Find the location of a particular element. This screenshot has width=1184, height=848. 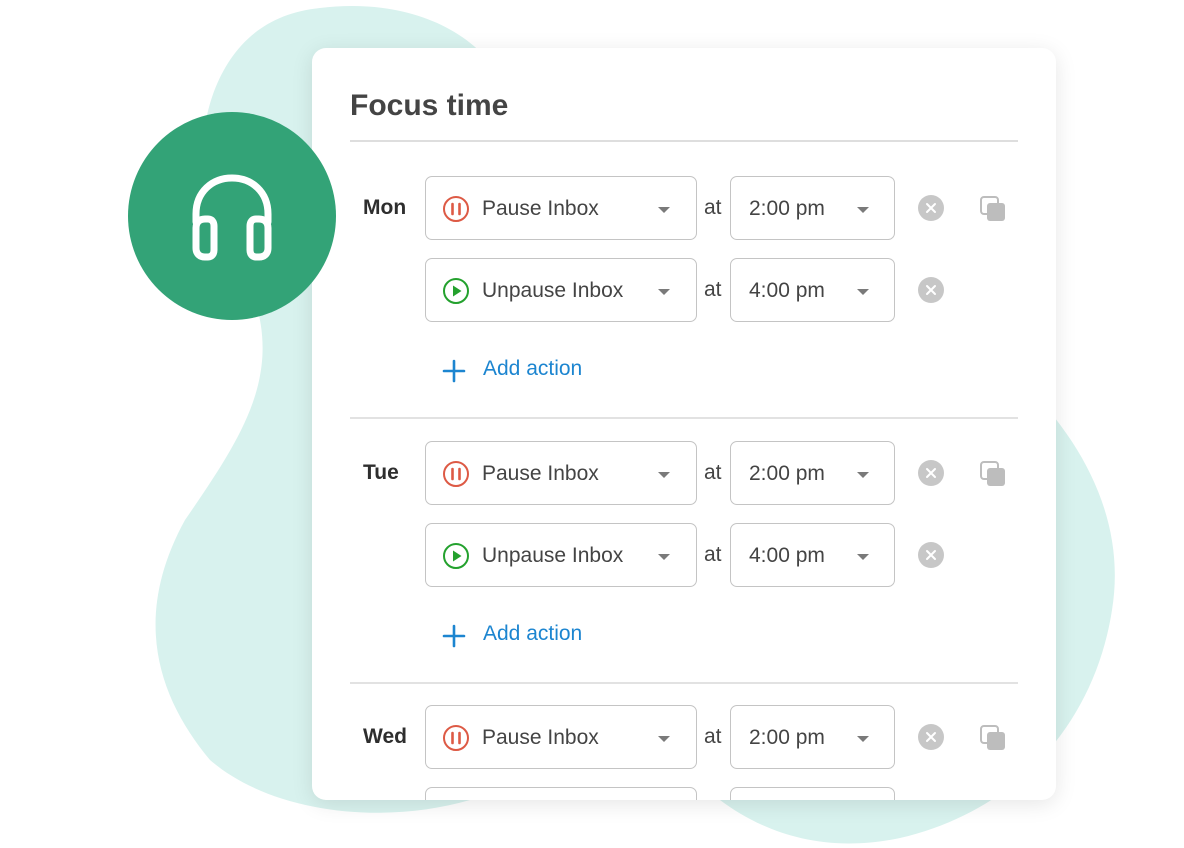

action-select is located at coordinates (561, 793).